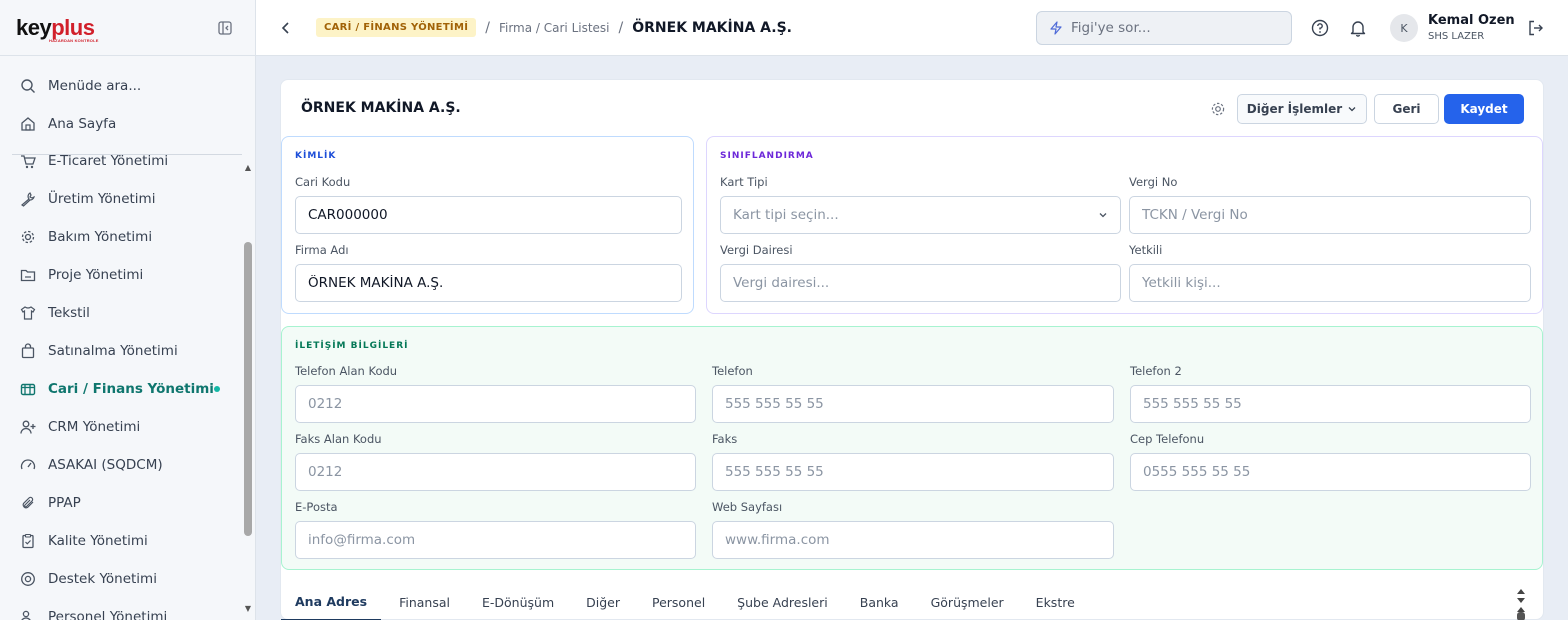 This screenshot has width=1568, height=620. Describe the element at coordinates (113, 351) in the screenshot. I see `sidebar-item-label: Satınalma Yönetimi` at that location.